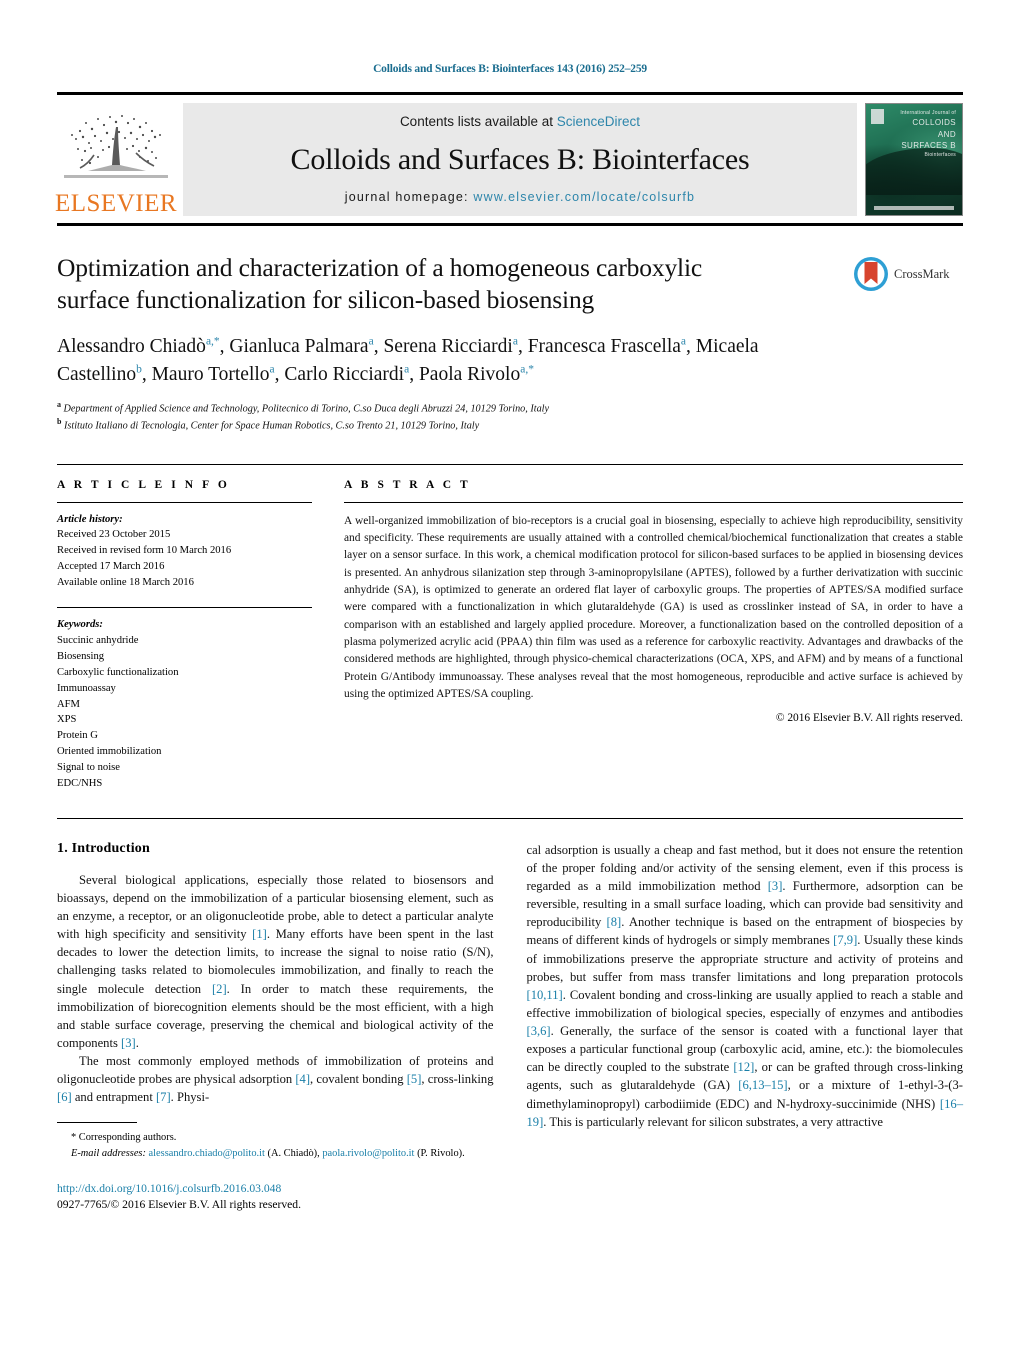 The height and width of the screenshot is (1351, 1020). What do you see at coordinates (88, 768) in the screenshot?
I see `keyword-item: Signal to noise` at bounding box center [88, 768].